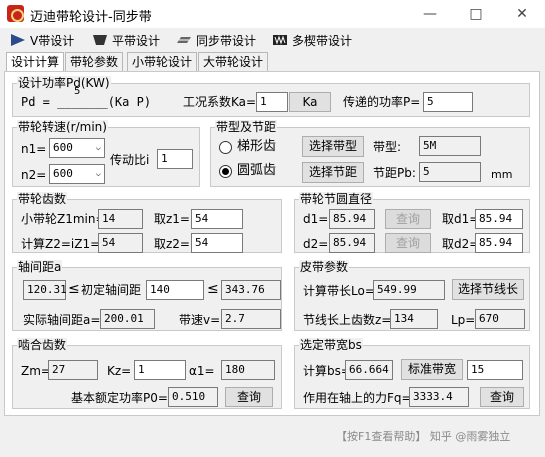  What do you see at coordinates (448, 102) in the screenshot?
I see `p-input: 5` at bounding box center [448, 102].